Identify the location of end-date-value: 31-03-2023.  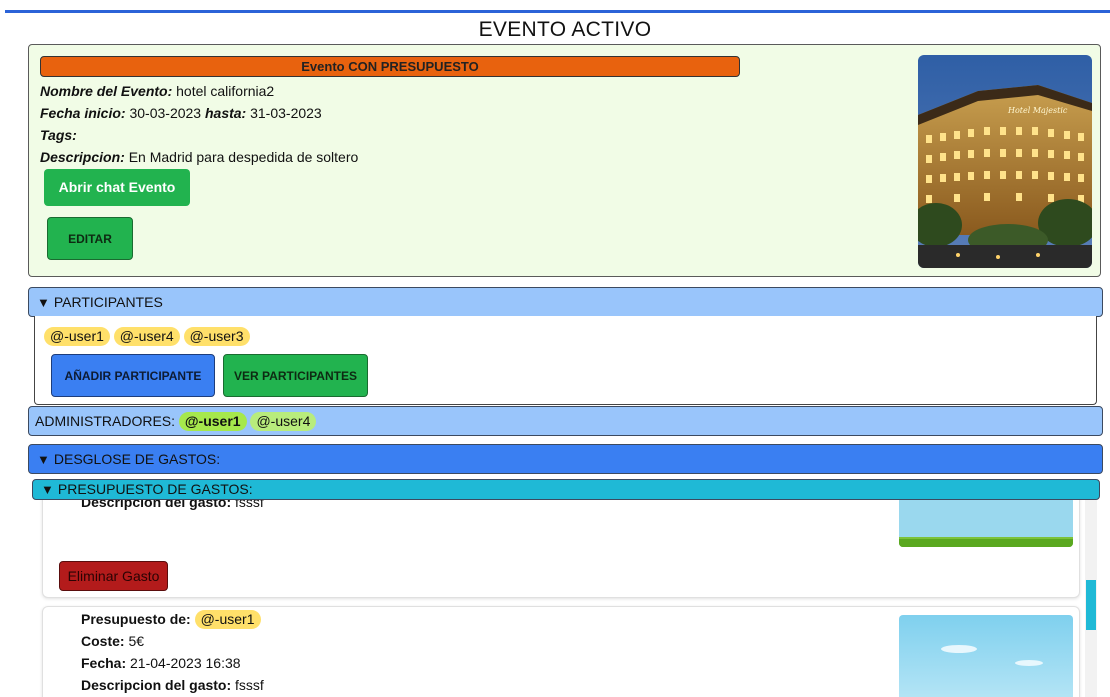
(286, 113).